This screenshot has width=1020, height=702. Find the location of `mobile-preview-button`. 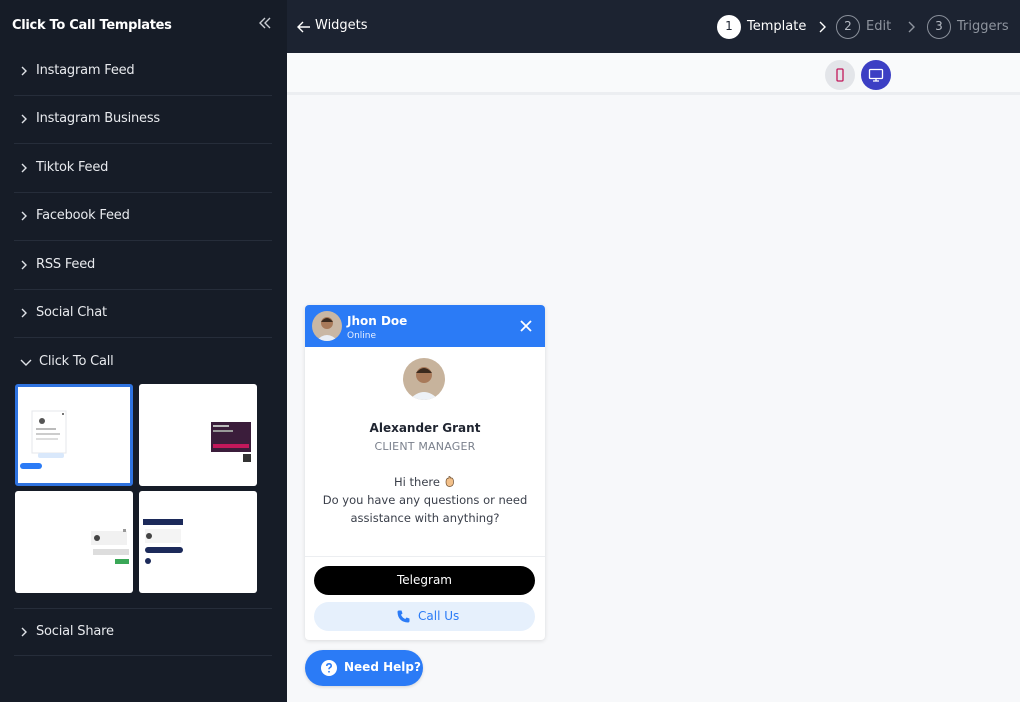

mobile-preview-button is located at coordinates (840, 75).